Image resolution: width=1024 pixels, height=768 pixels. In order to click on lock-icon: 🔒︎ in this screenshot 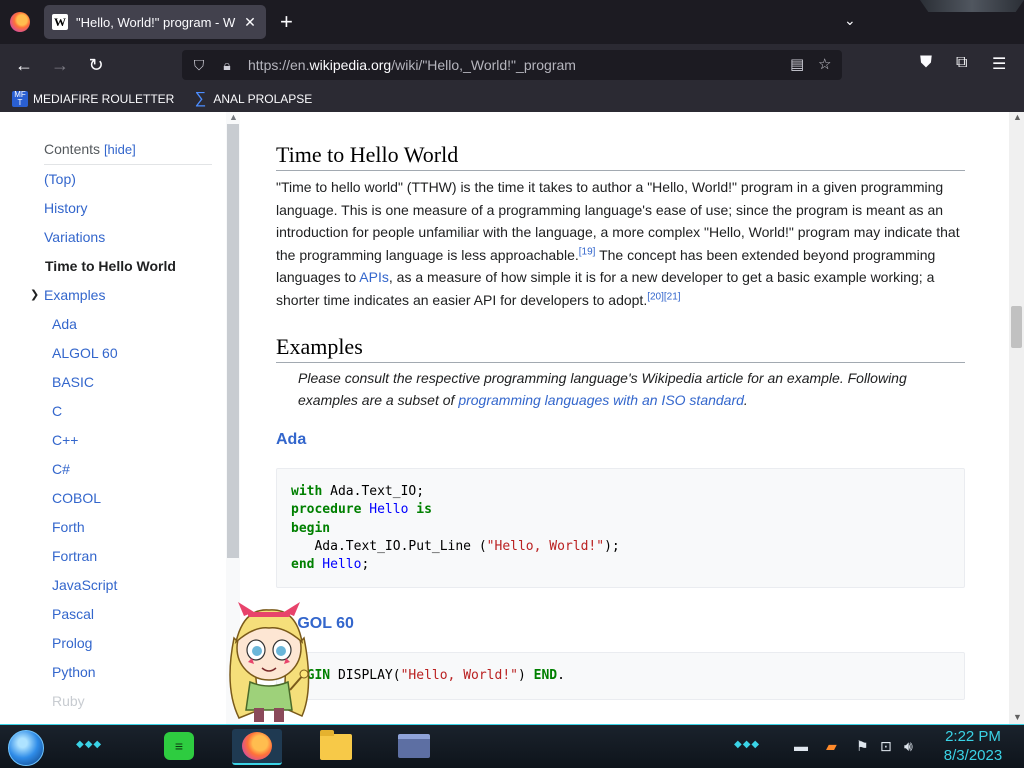, I will do `click(227, 65)`.